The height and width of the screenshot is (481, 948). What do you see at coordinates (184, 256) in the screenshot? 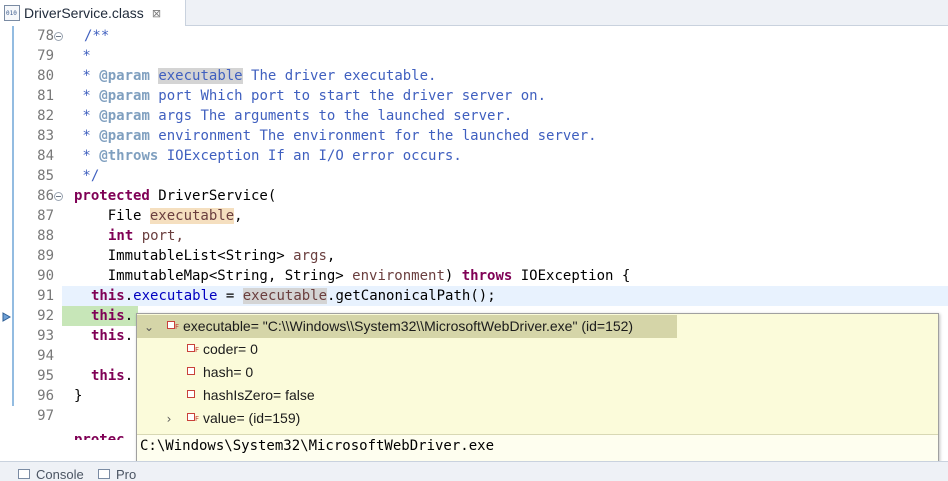
I see `code-token: ImmutableList<String>` at bounding box center [184, 256].